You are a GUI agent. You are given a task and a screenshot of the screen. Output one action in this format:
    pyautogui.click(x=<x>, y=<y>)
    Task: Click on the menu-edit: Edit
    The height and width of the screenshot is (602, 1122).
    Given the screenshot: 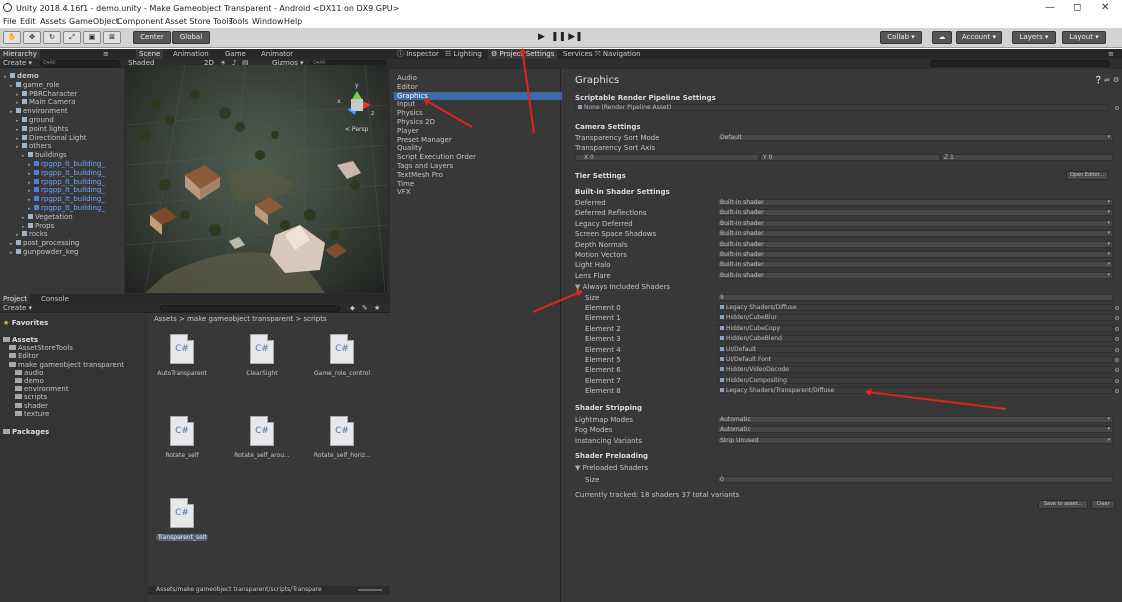 What is the action you would take?
    pyautogui.click(x=28, y=21)
    